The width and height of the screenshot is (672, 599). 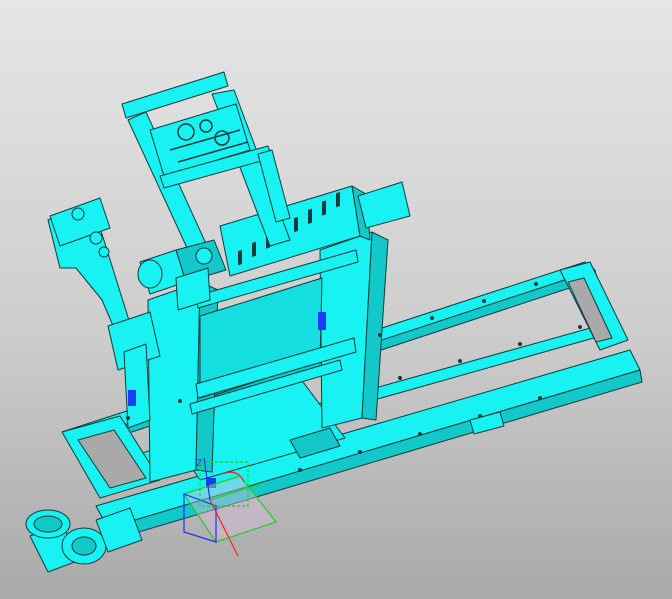 I want to click on blue-sensor-left, so click(x=132, y=398).